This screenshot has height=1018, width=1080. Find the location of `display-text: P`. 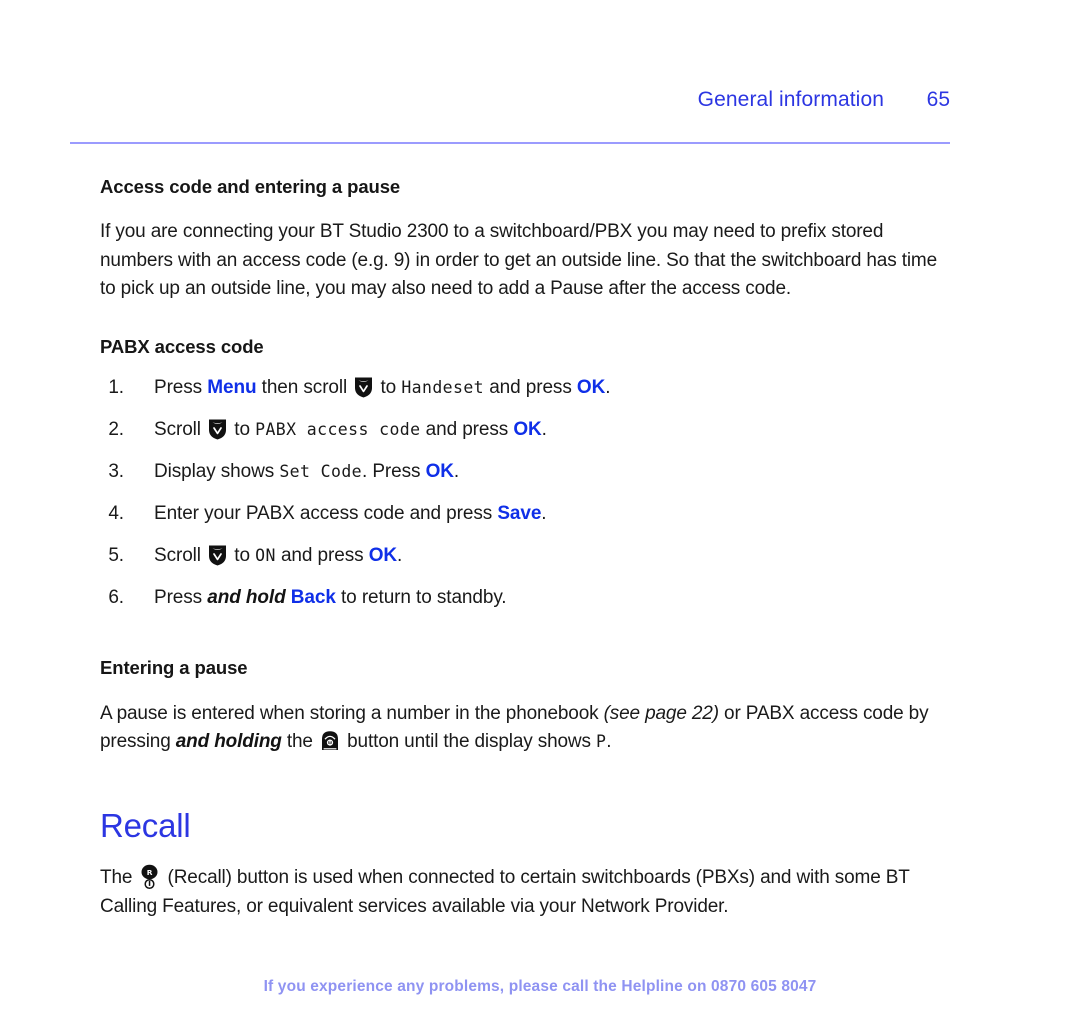

display-text: P is located at coordinates (601, 742).